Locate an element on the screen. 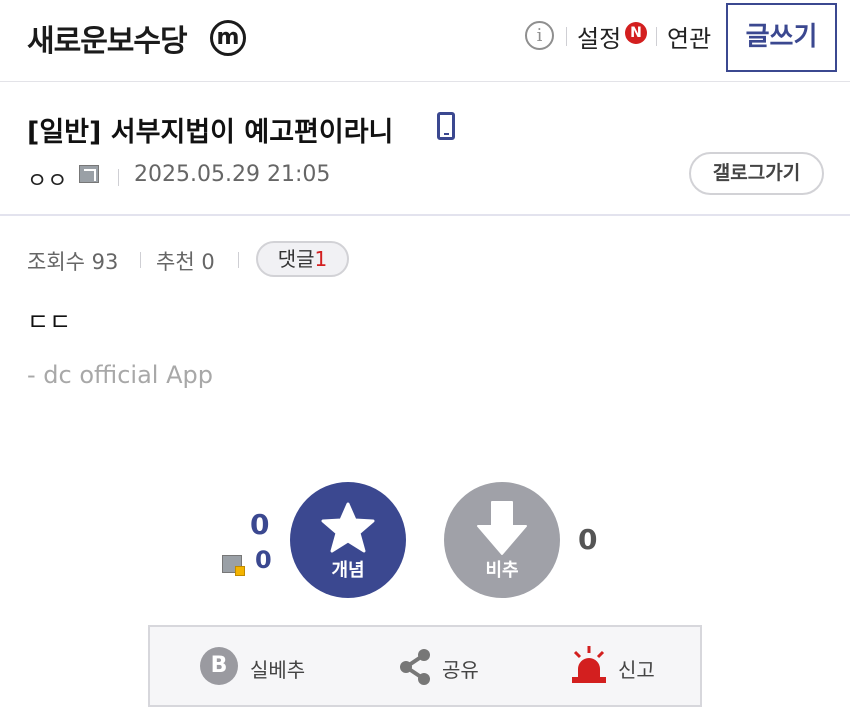 This screenshot has height=723, width=850. fixed-user-icon is located at coordinates (233, 565).